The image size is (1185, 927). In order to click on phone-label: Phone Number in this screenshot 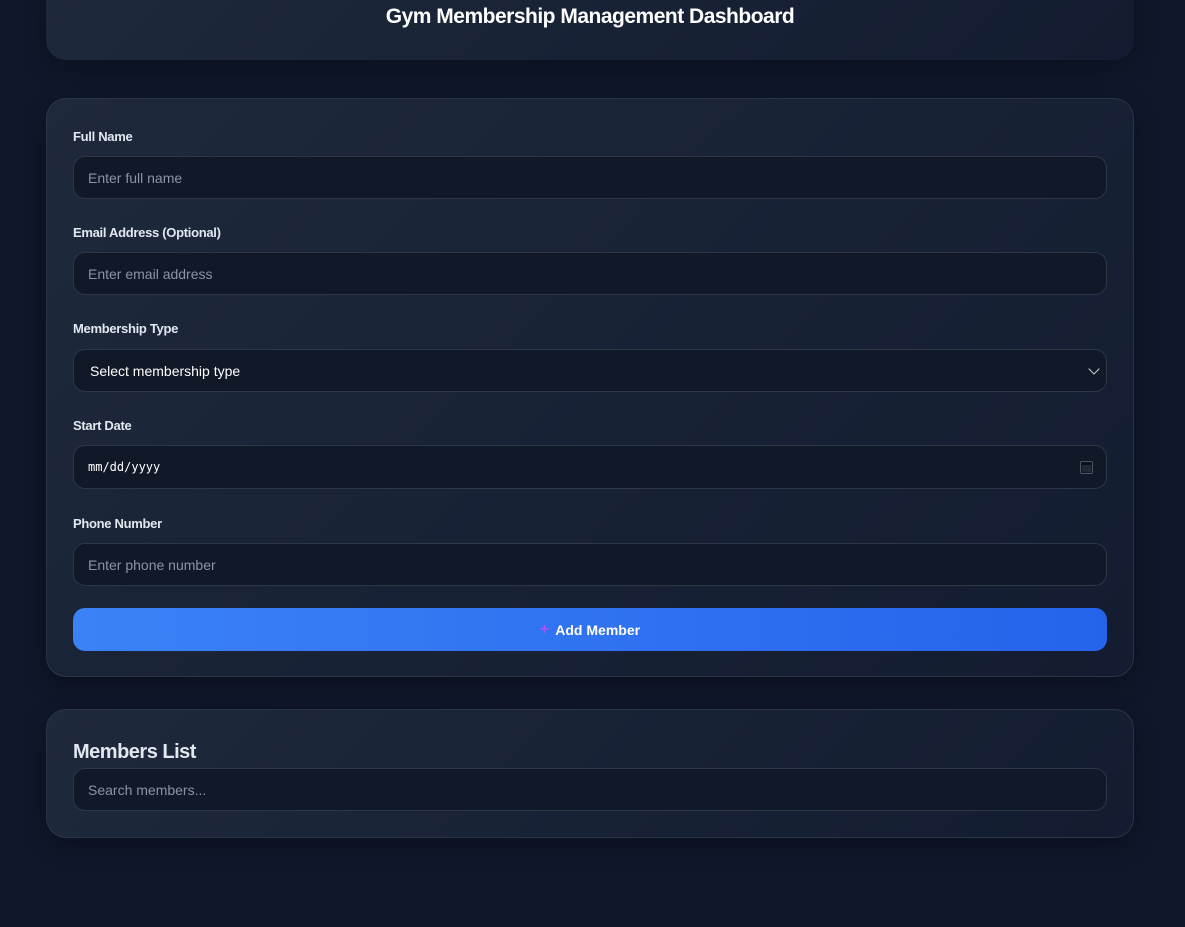, I will do `click(117, 523)`.